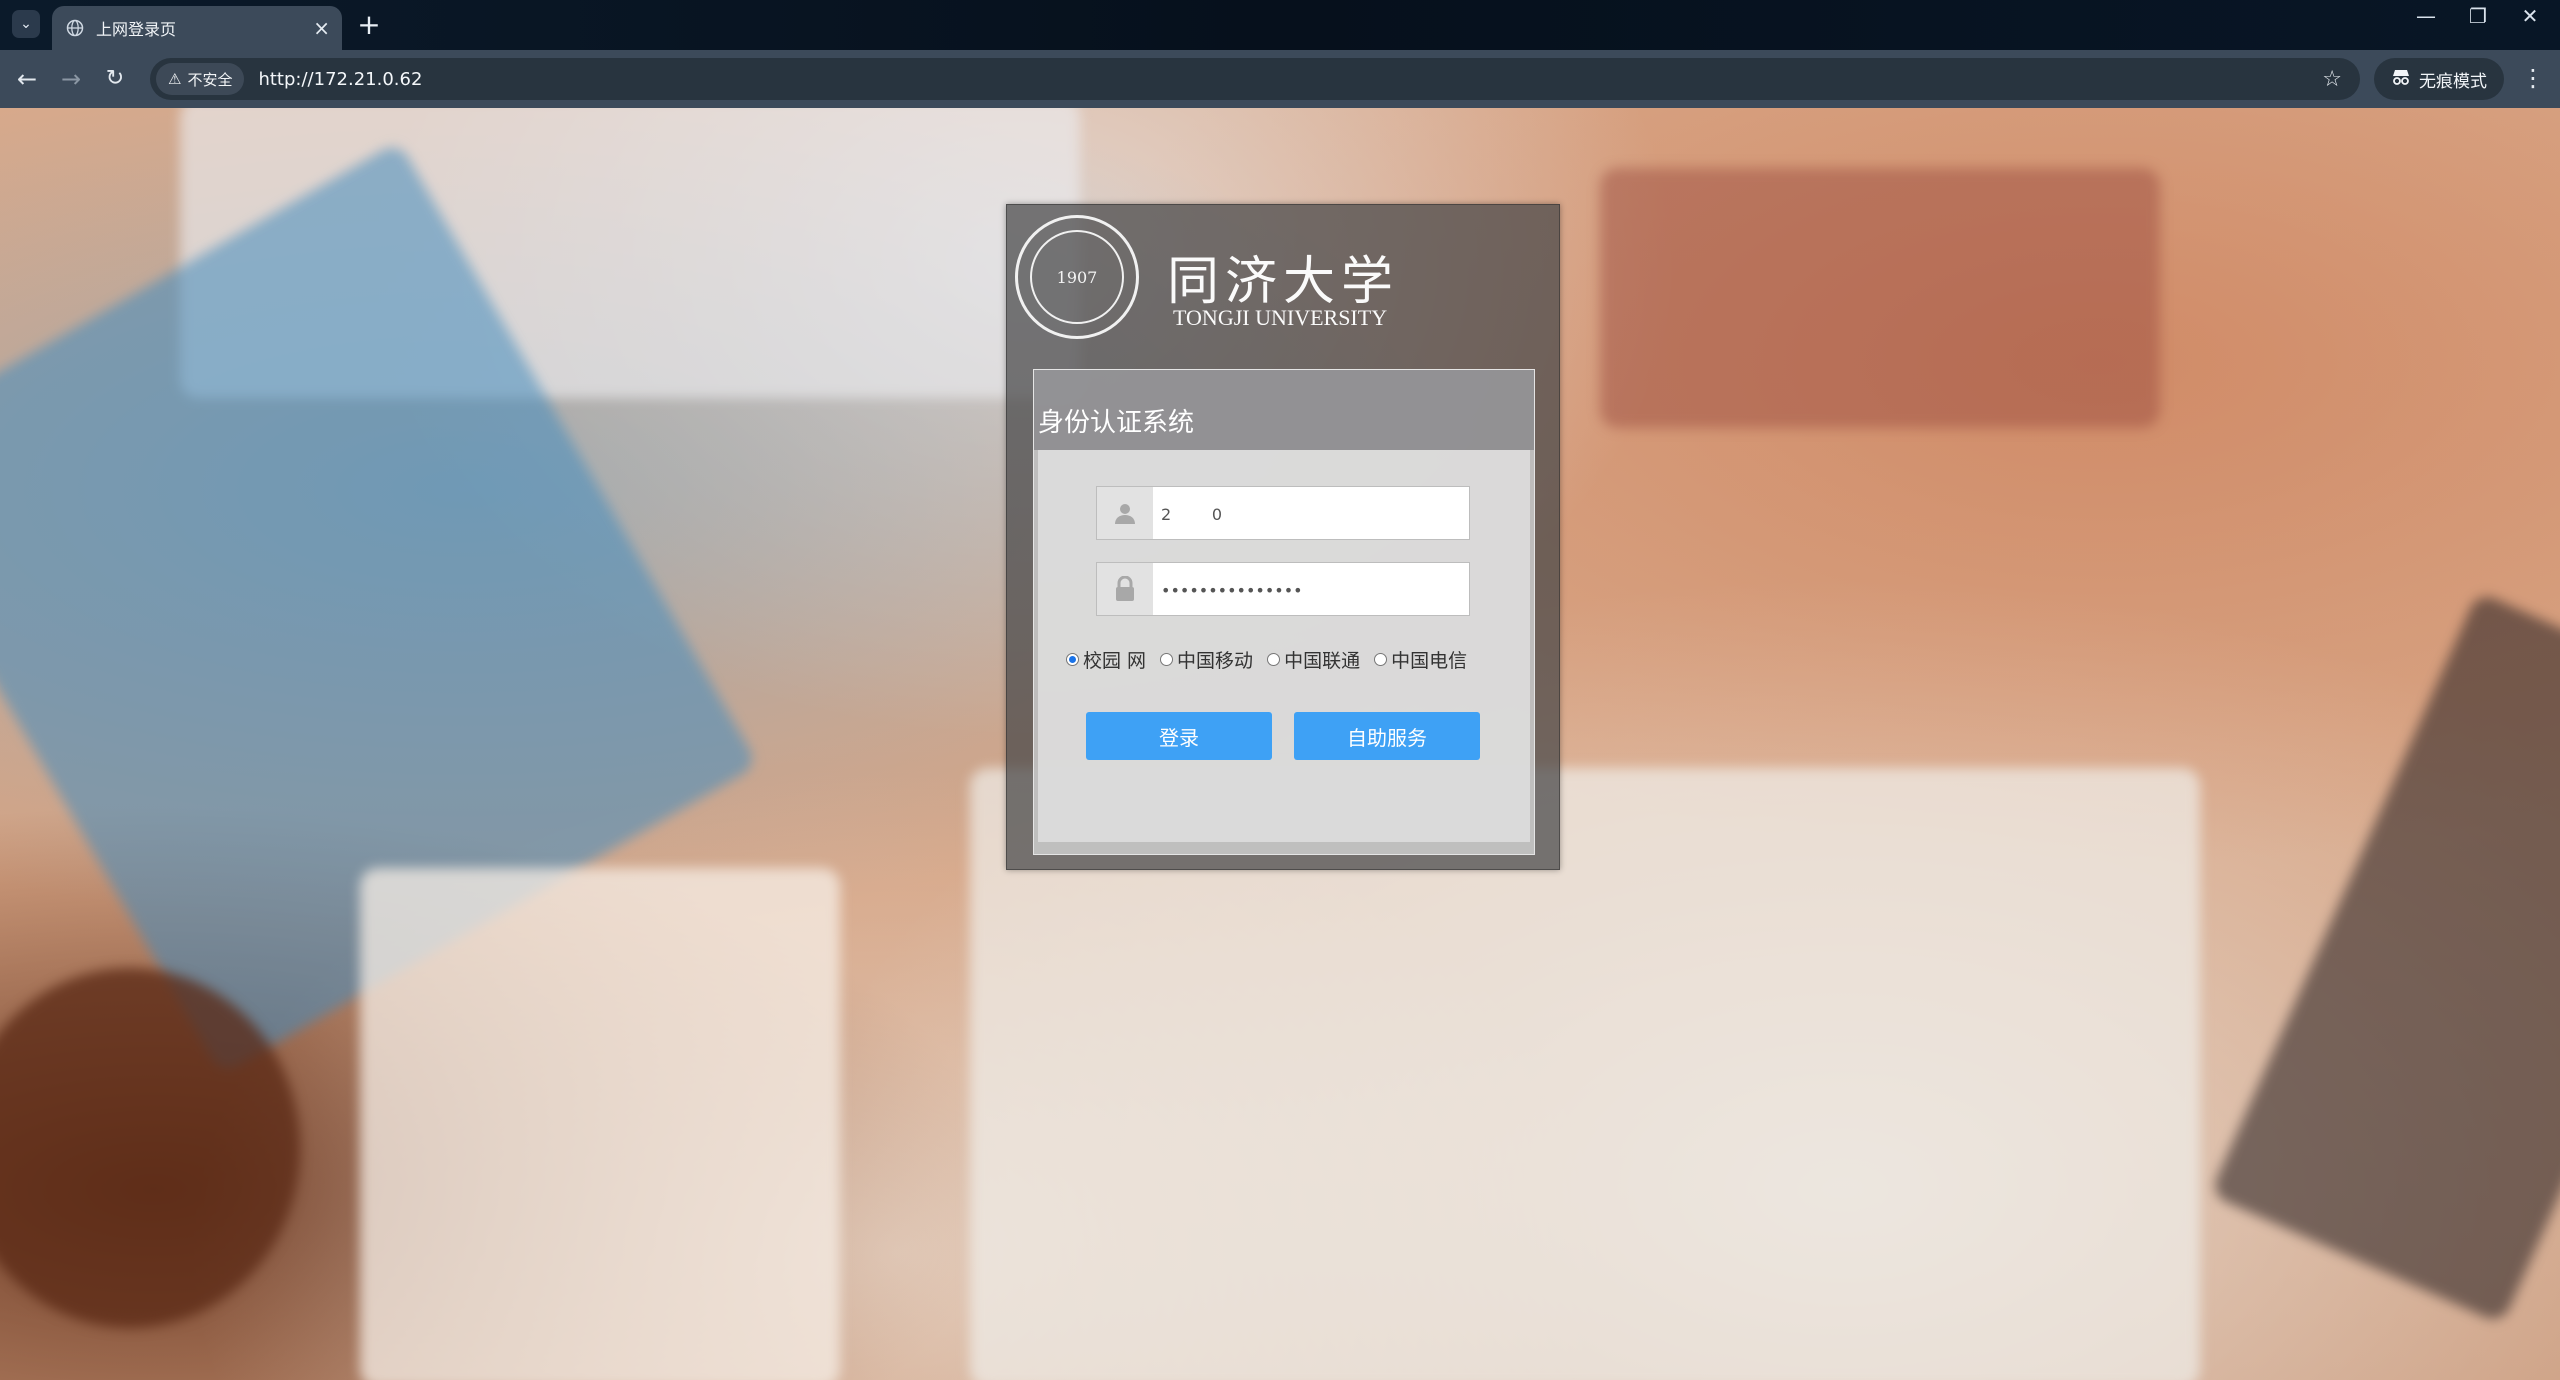 The image size is (2560, 1380). I want to click on minimize-button: —, so click(2426, 16).